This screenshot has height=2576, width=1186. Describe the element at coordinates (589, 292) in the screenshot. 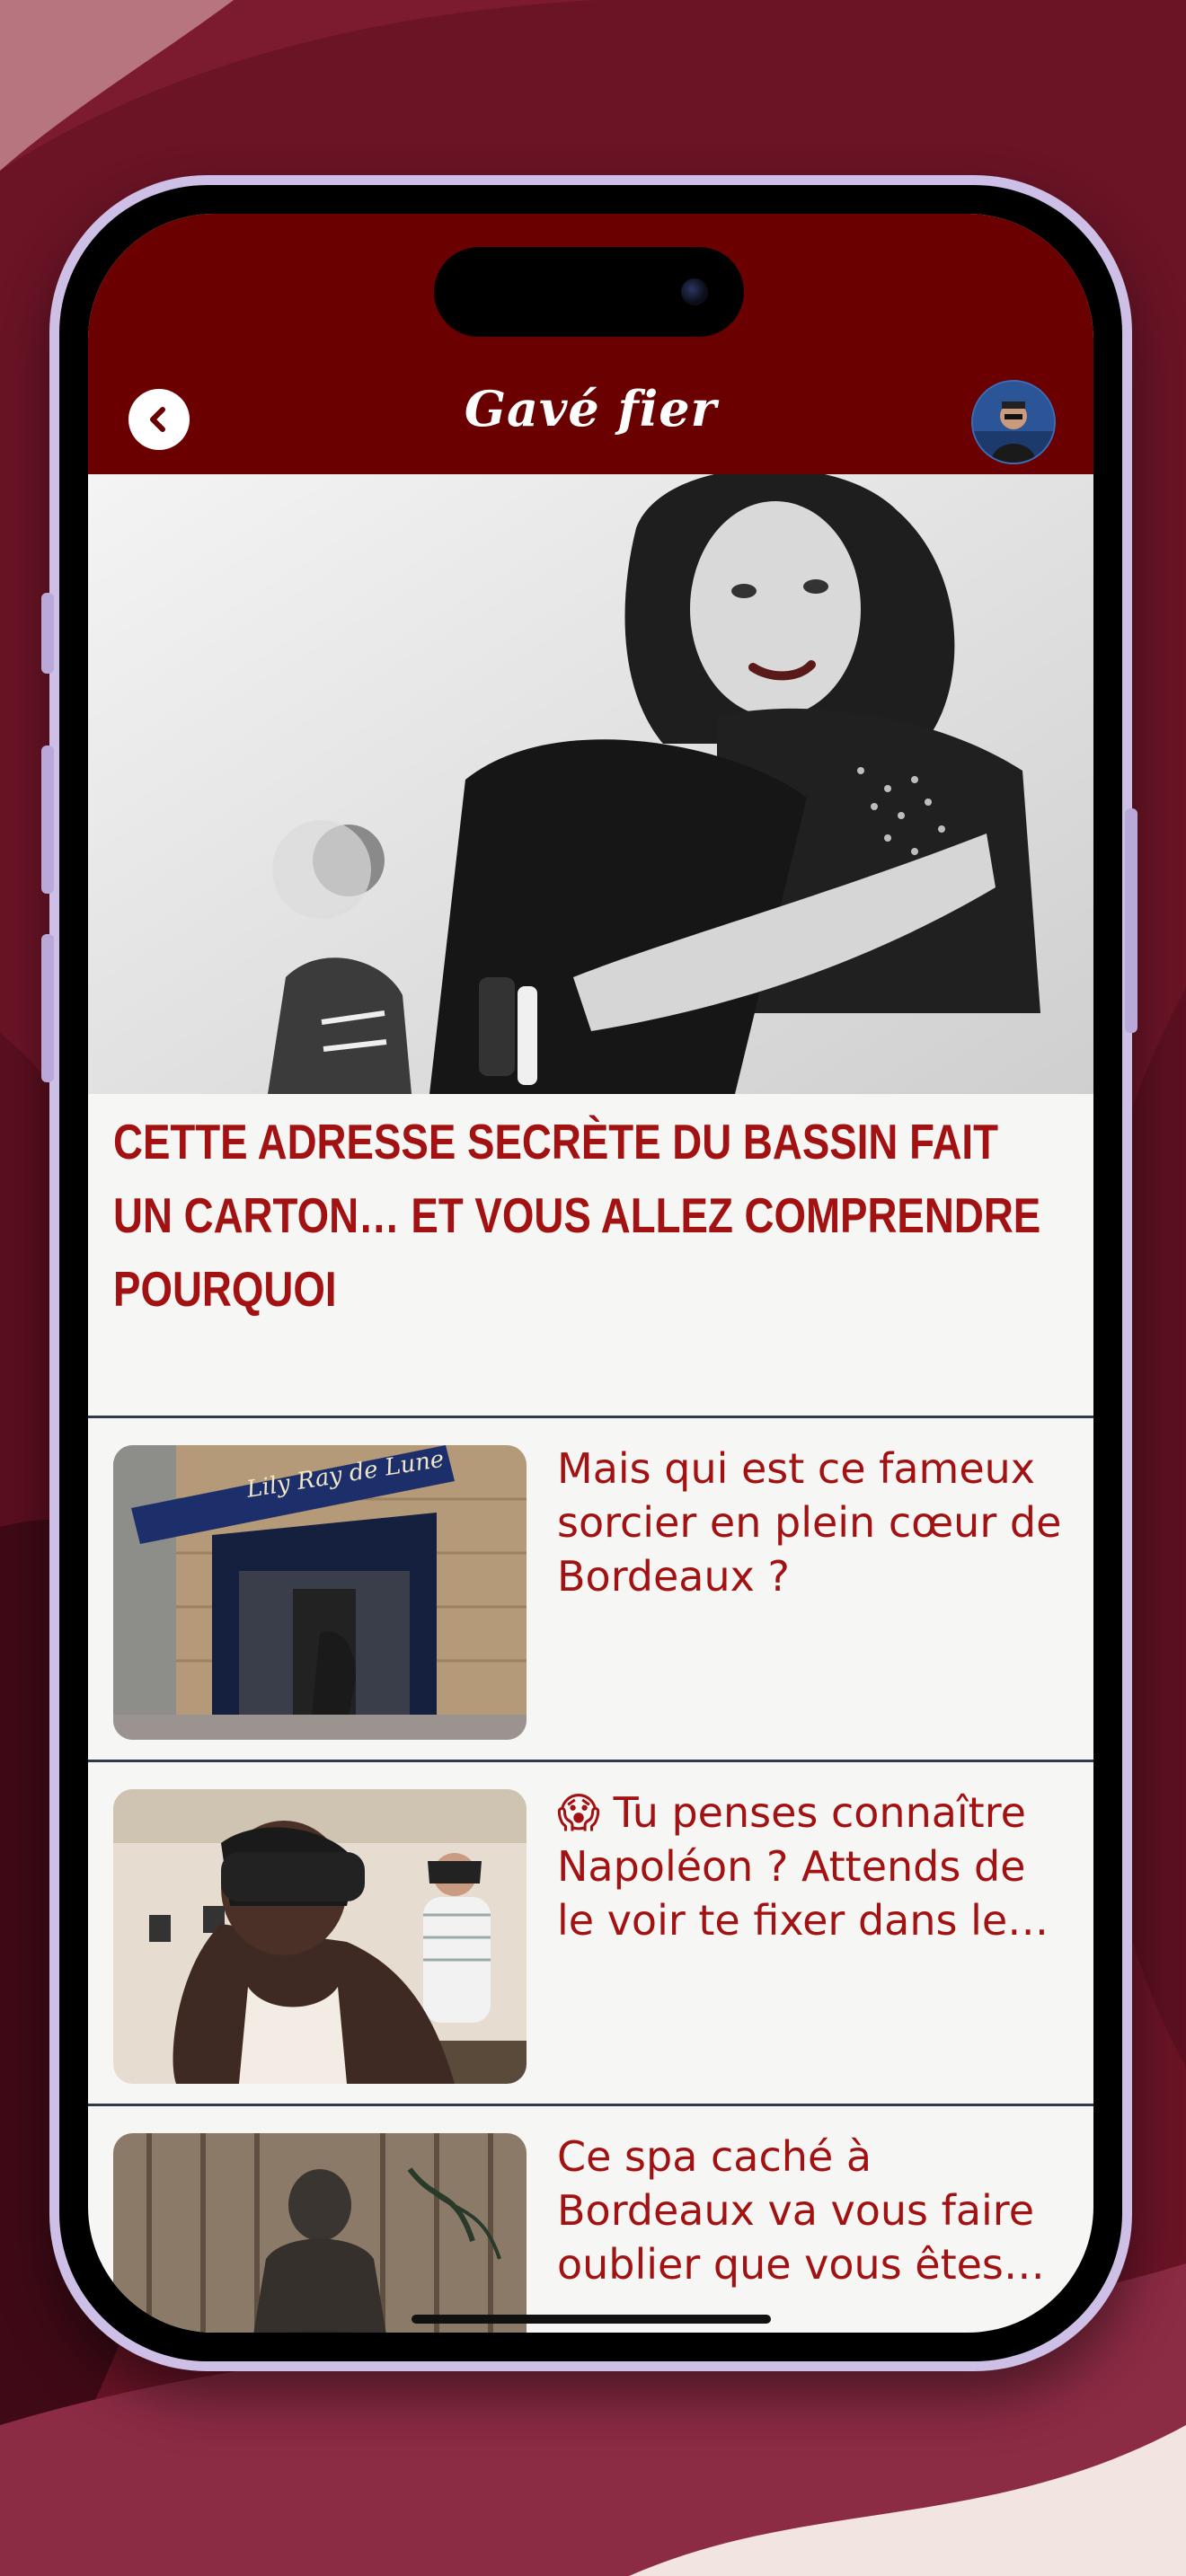

I see `dynamic-island` at that location.